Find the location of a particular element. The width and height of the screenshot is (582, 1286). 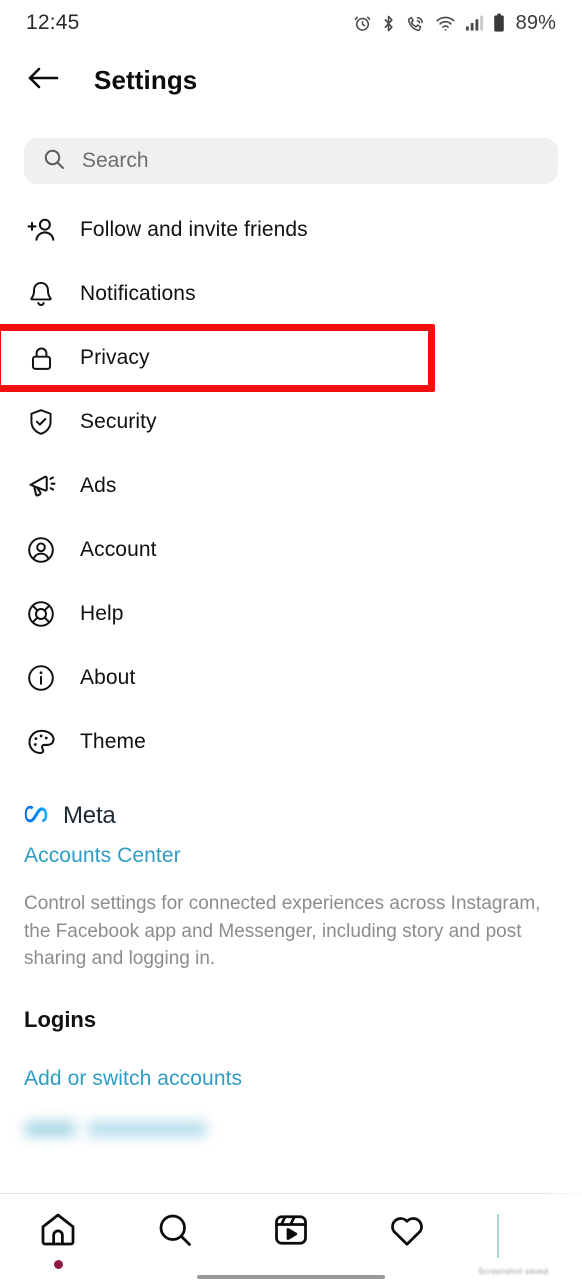

menu-item-label: Account is located at coordinates (118, 549).